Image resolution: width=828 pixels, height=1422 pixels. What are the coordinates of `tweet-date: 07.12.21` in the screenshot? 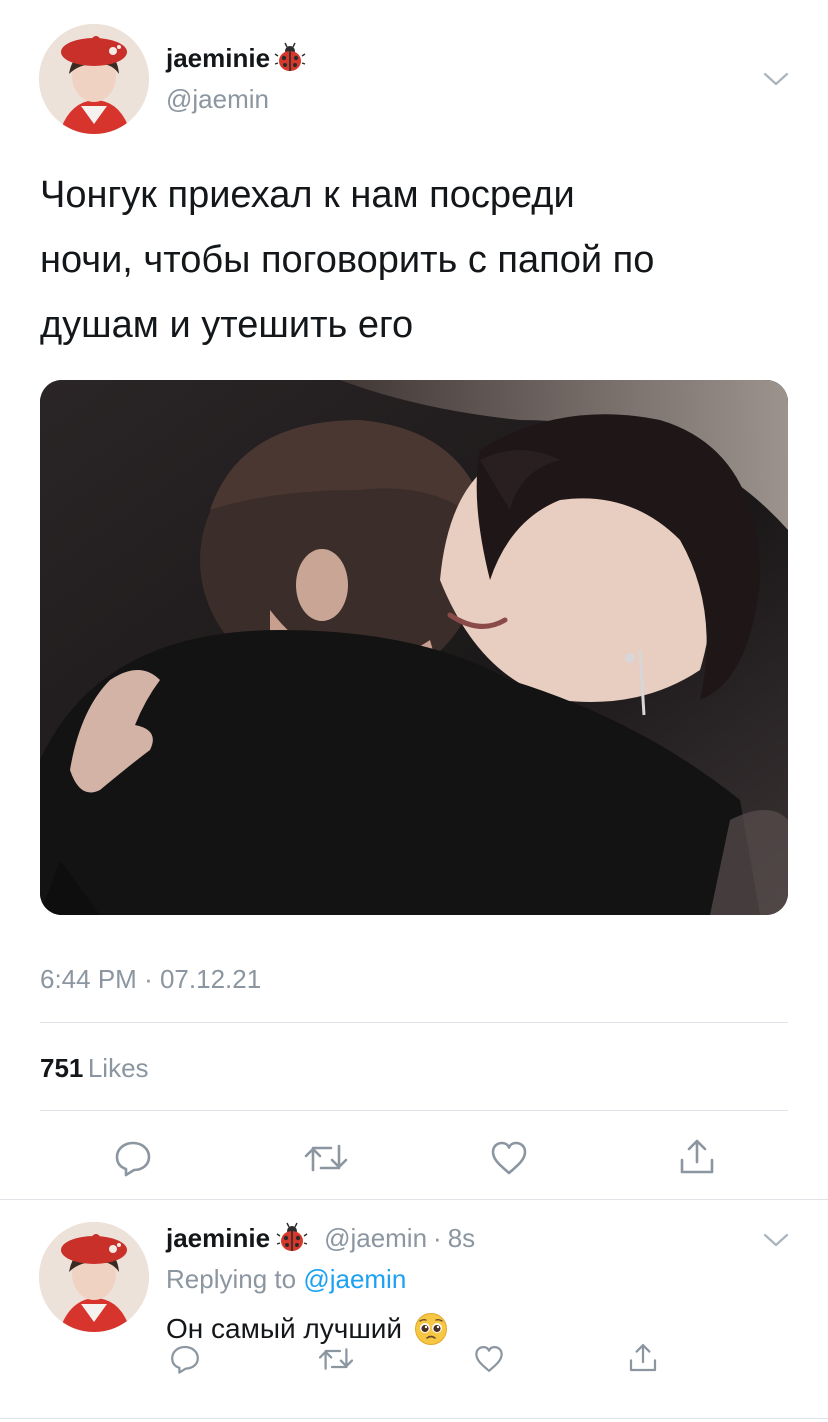 It's located at (210, 979).